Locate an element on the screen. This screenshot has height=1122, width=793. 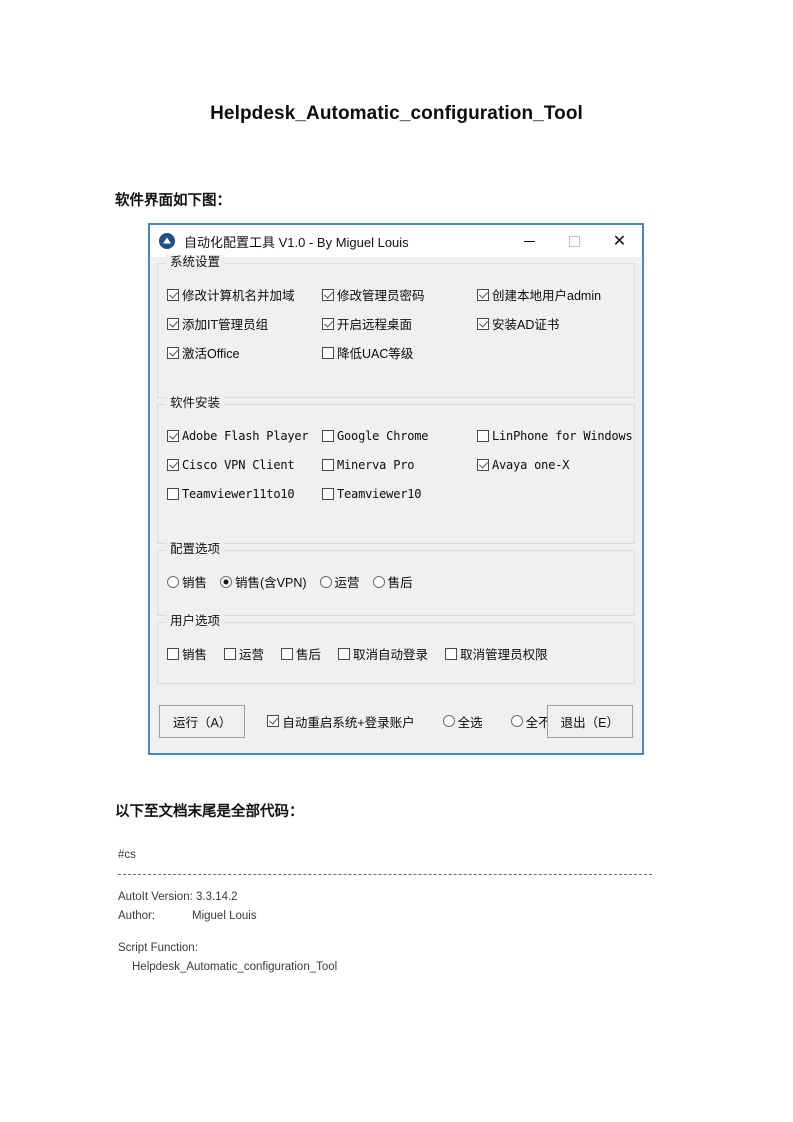
checkbox-label: 开启远程桌面 is located at coordinates (375, 325).